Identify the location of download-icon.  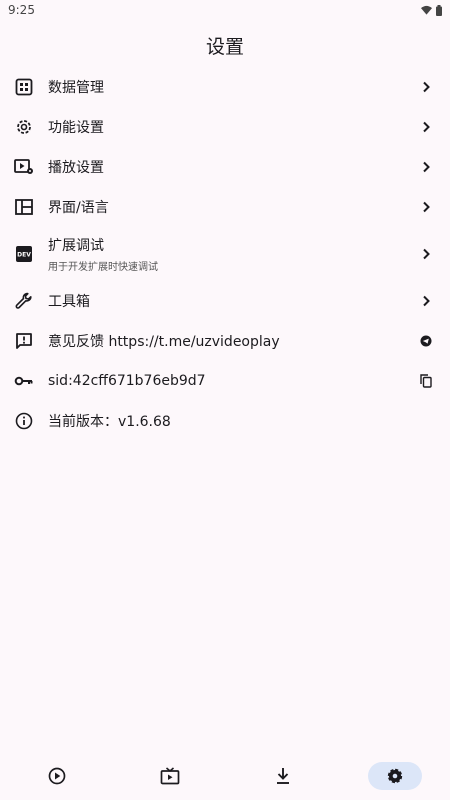
(282, 776).